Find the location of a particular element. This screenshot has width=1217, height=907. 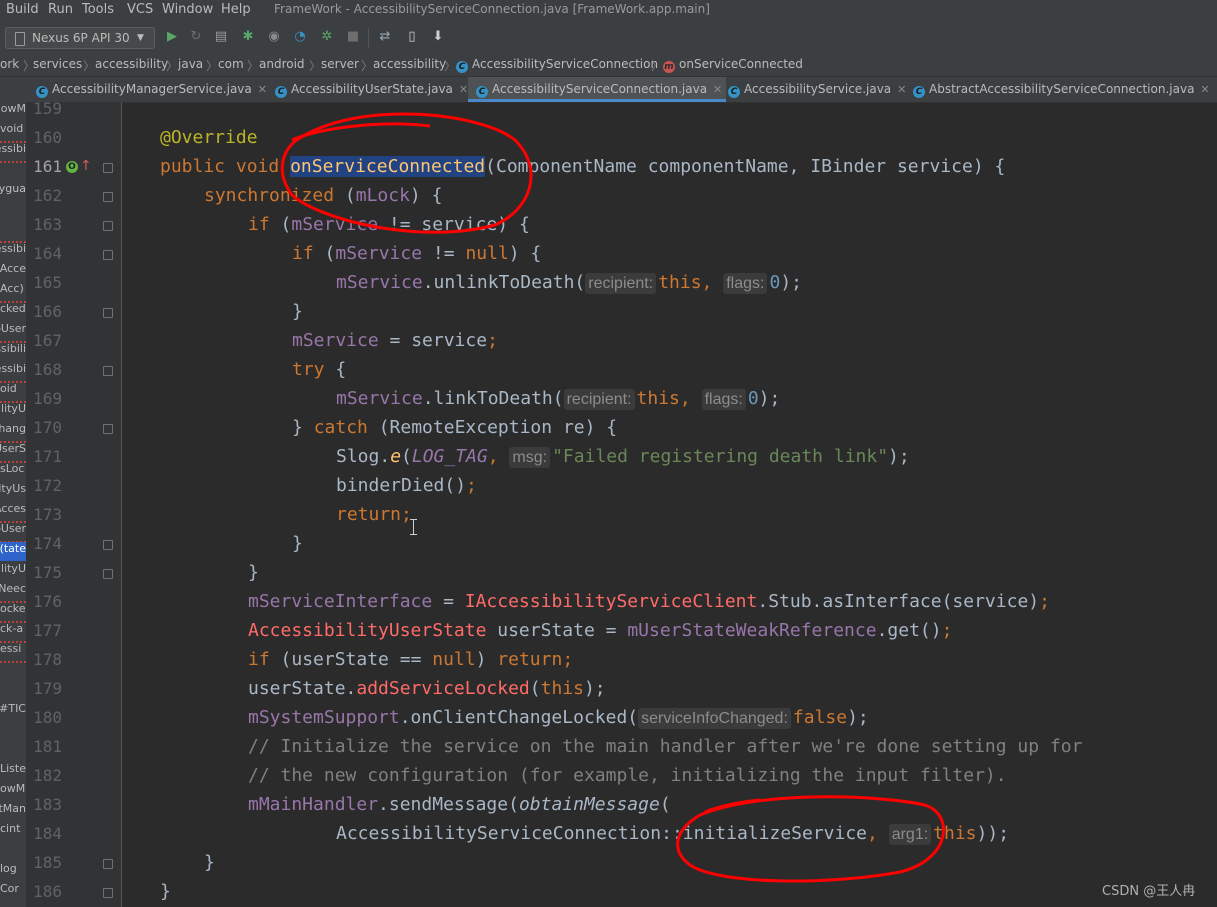

breadcrumb-item: services is located at coordinates (57, 64).